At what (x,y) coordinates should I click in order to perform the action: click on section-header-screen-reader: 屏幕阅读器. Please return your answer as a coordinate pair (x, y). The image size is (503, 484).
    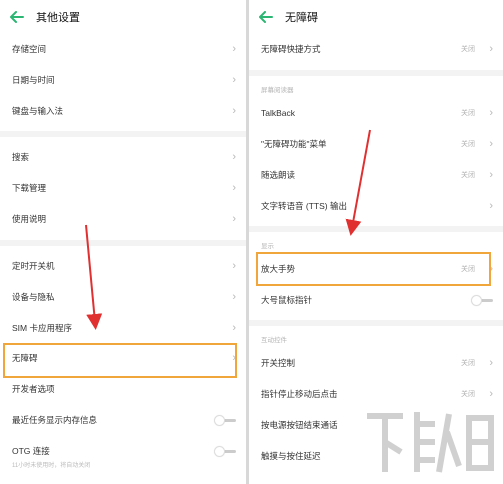
    Looking at the image, I should click on (277, 90).